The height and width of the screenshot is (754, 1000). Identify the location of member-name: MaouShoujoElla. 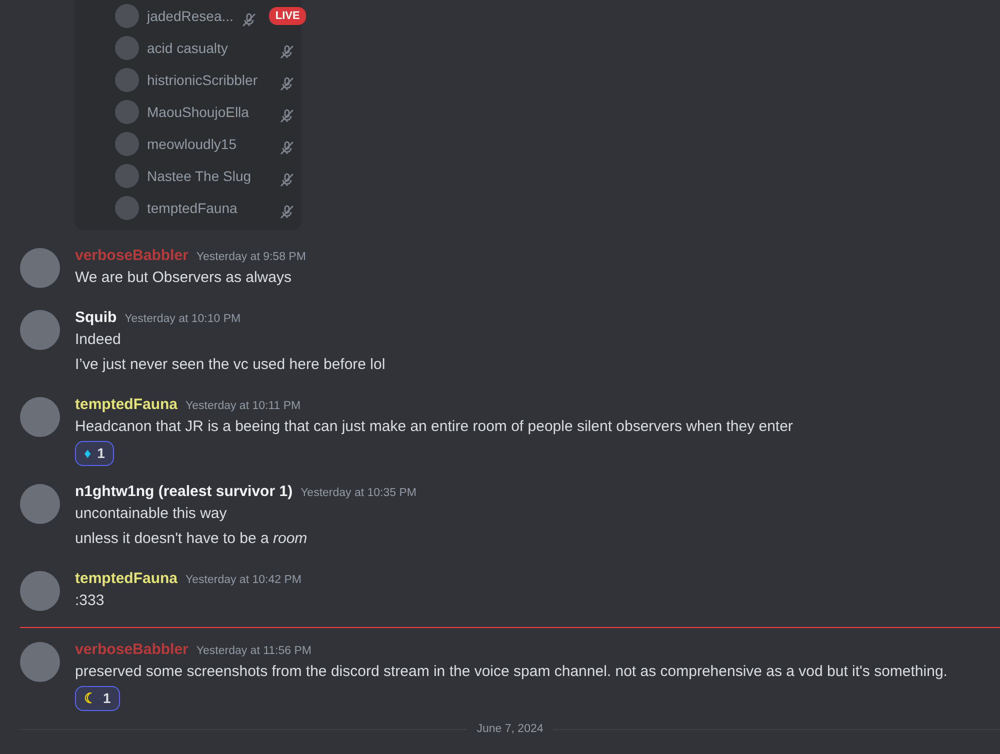
(198, 112).